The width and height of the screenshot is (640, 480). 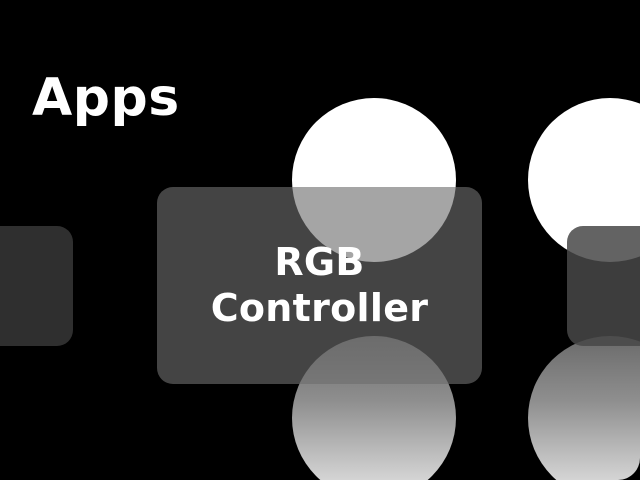 What do you see at coordinates (584, 408) in the screenshot?
I see `app-icon-bottom-right` at bounding box center [584, 408].